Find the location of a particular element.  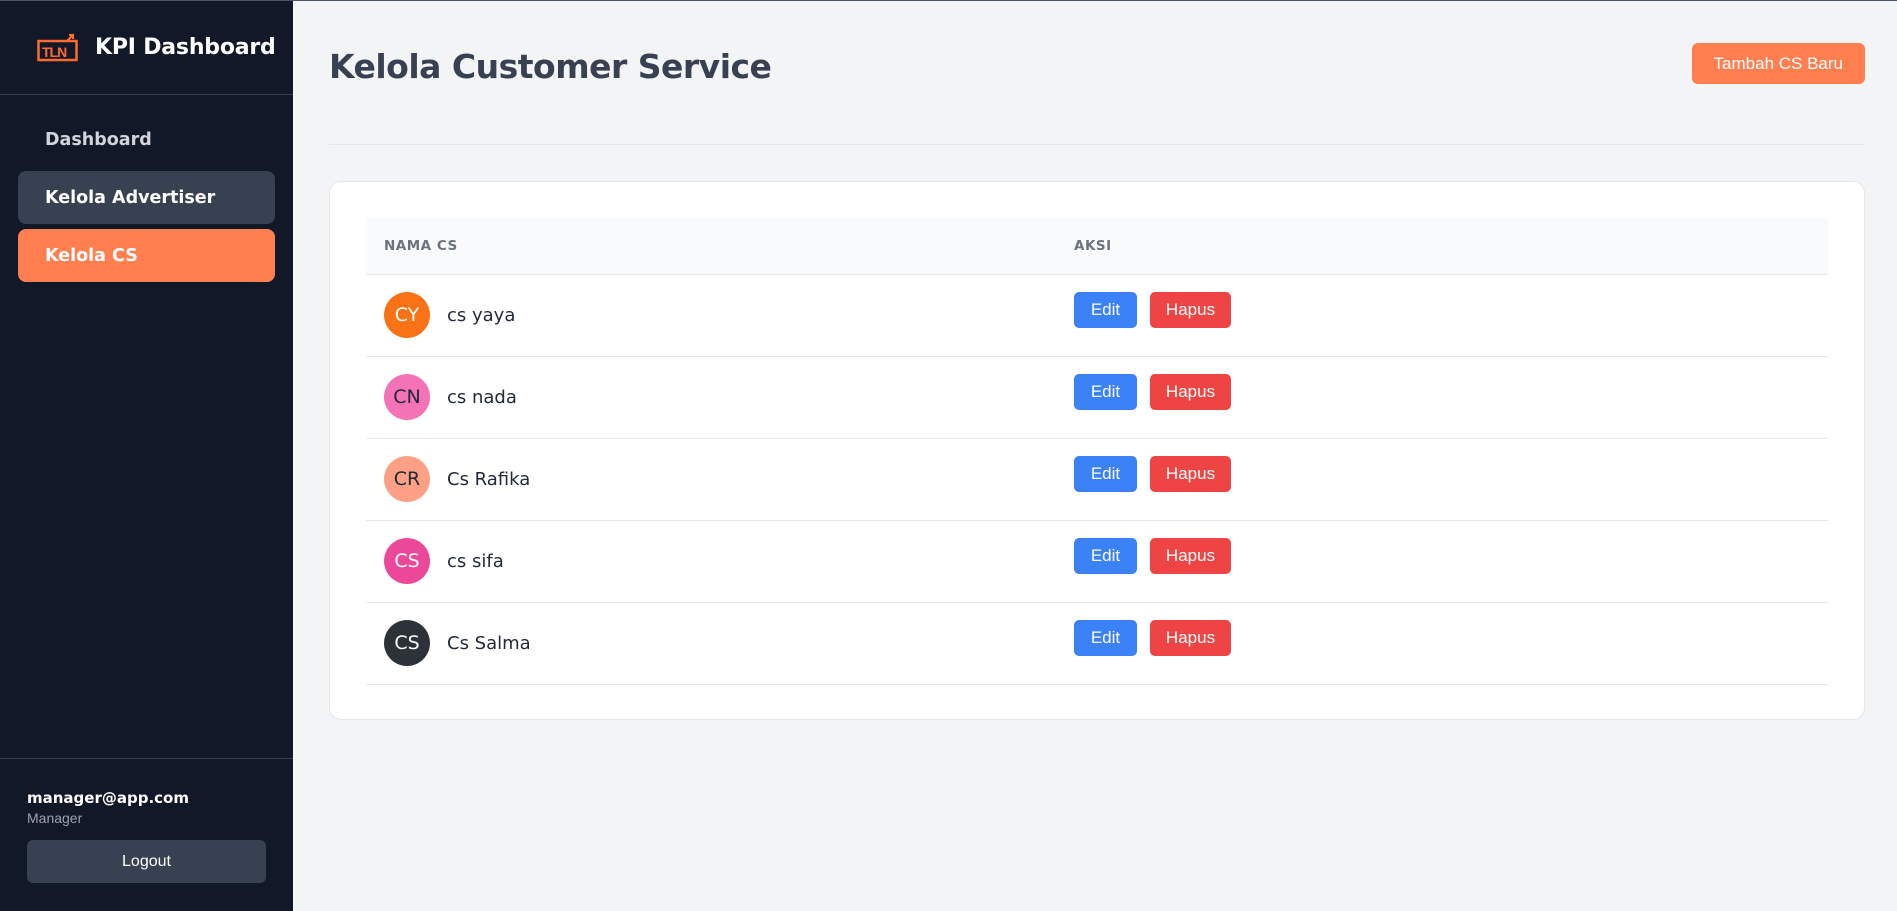

name-cell-content: CS Cs Salma is located at coordinates (720, 643).